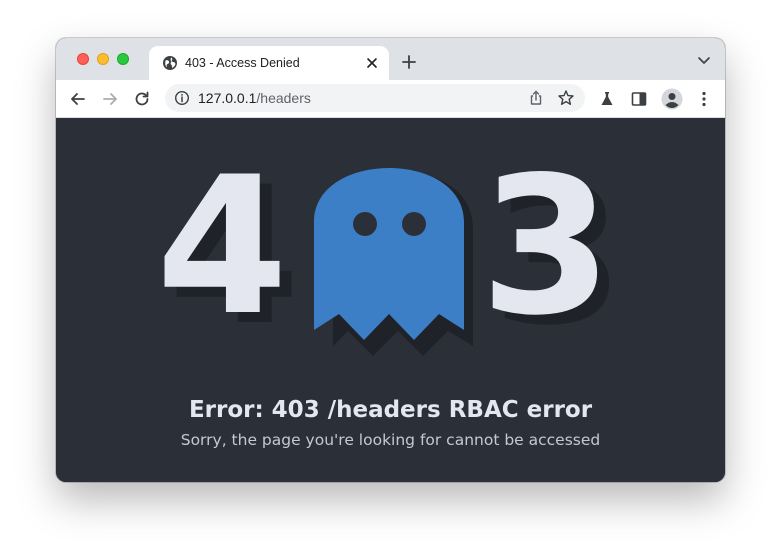 The width and height of the screenshot is (781, 557). Describe the element at coordinates (110, 99) in the screenshot. I see `forward-arrow-icon` at that location.